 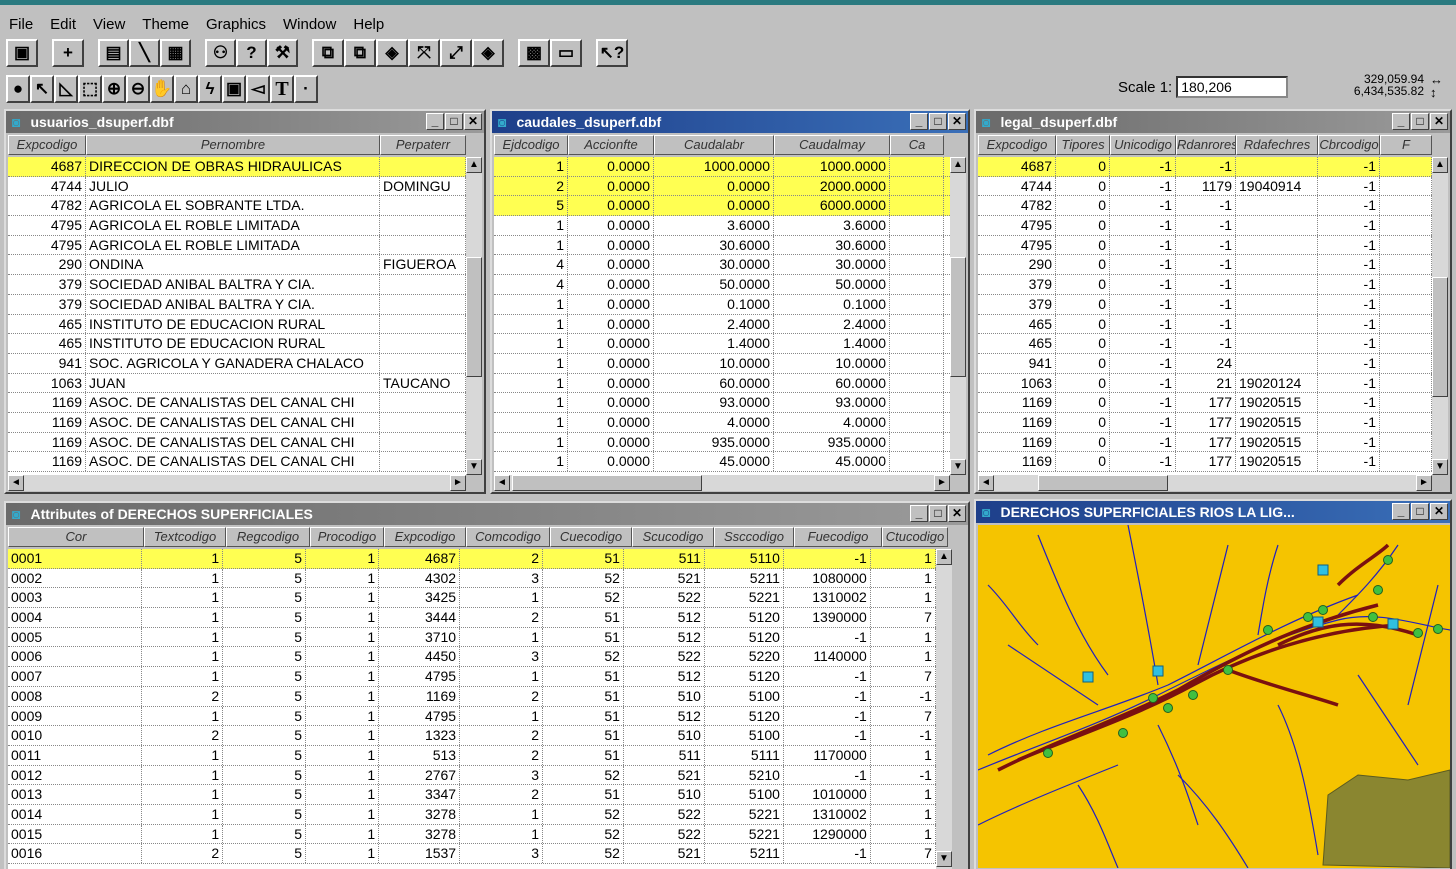 What do you see at coordinates (722, 304) in the screenshot?
I see `table-row: 1 0.0000 0.1000 0.1000` at bounding box center [722, 304].